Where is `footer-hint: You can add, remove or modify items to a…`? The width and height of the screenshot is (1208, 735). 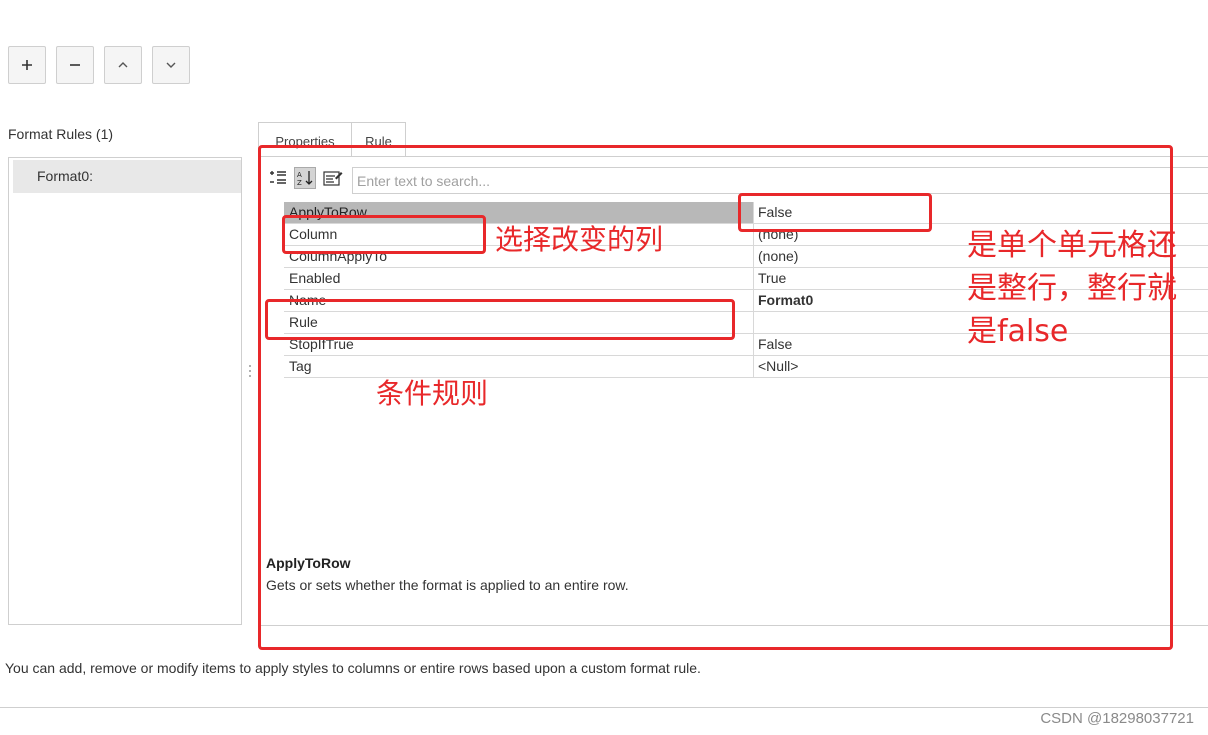 footer-hint: You can add, remove or modify items to a… is located at coordinates (353, 668).